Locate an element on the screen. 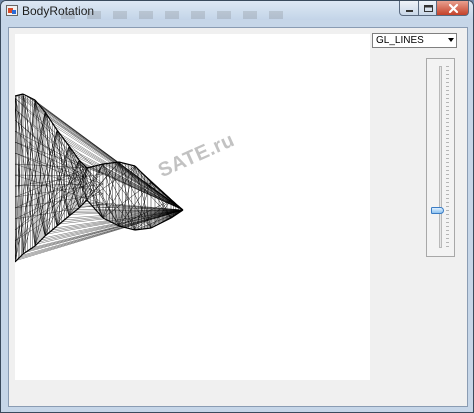  maximize-button is located at coordinates (427, 8).